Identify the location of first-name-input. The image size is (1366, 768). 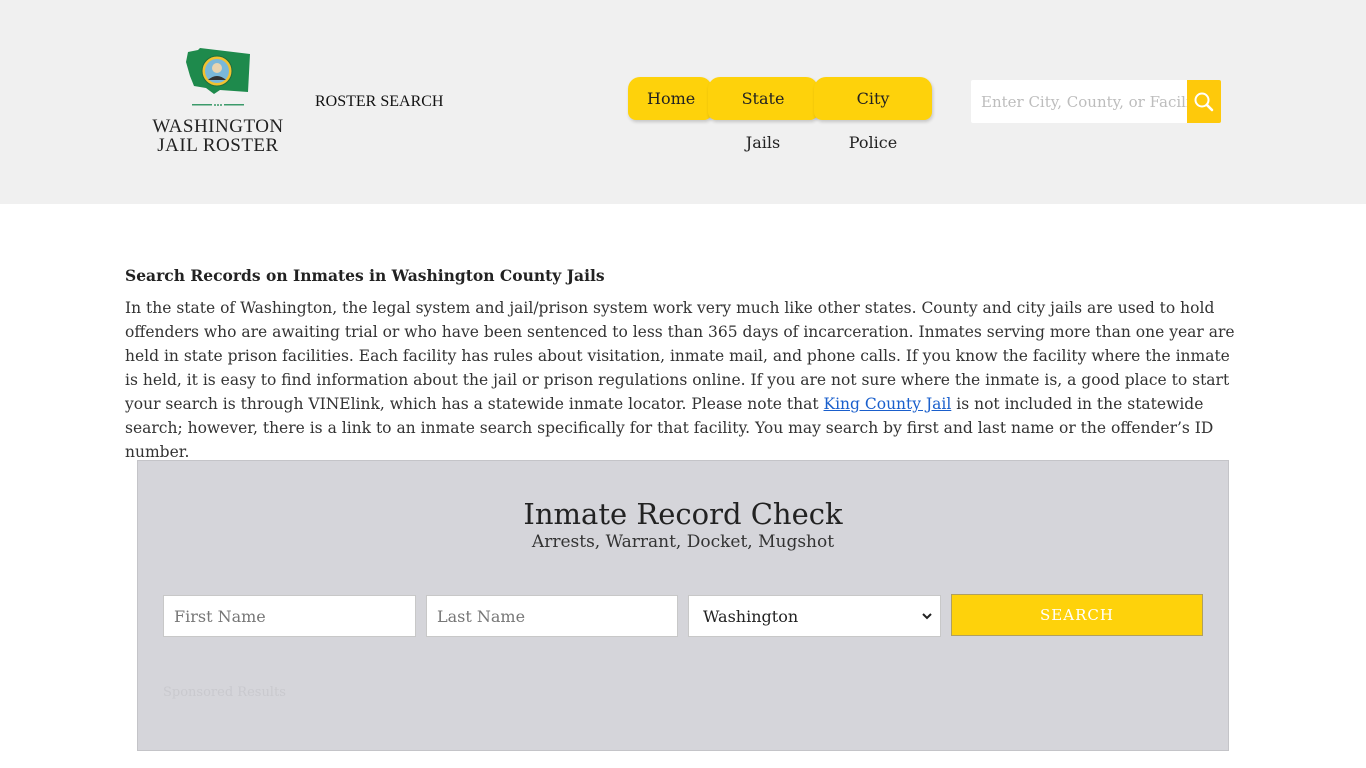
(289, 616).